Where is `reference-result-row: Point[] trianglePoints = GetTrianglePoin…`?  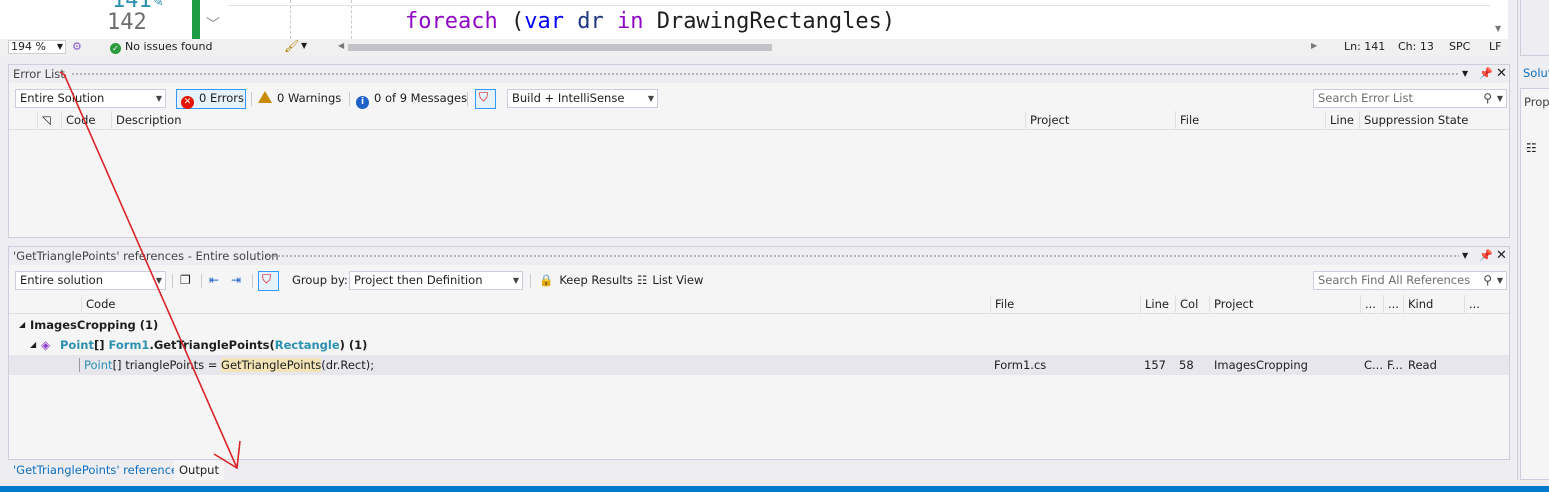
reference-result-row: Point[] trianglePoints = GetTrianglePoin… is located at coordinates (759, 365).